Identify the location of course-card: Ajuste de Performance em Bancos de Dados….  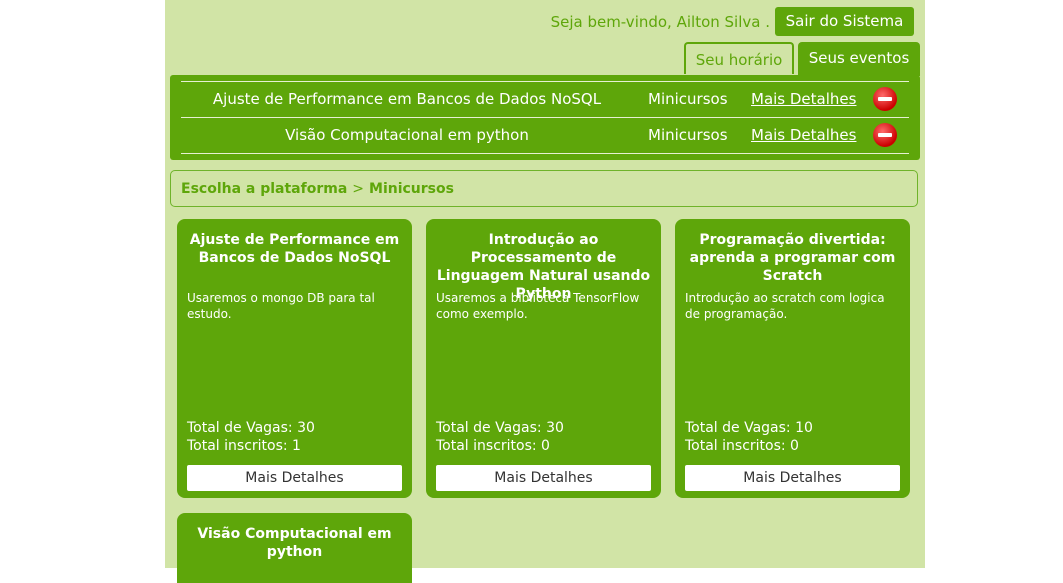
(294, 358).